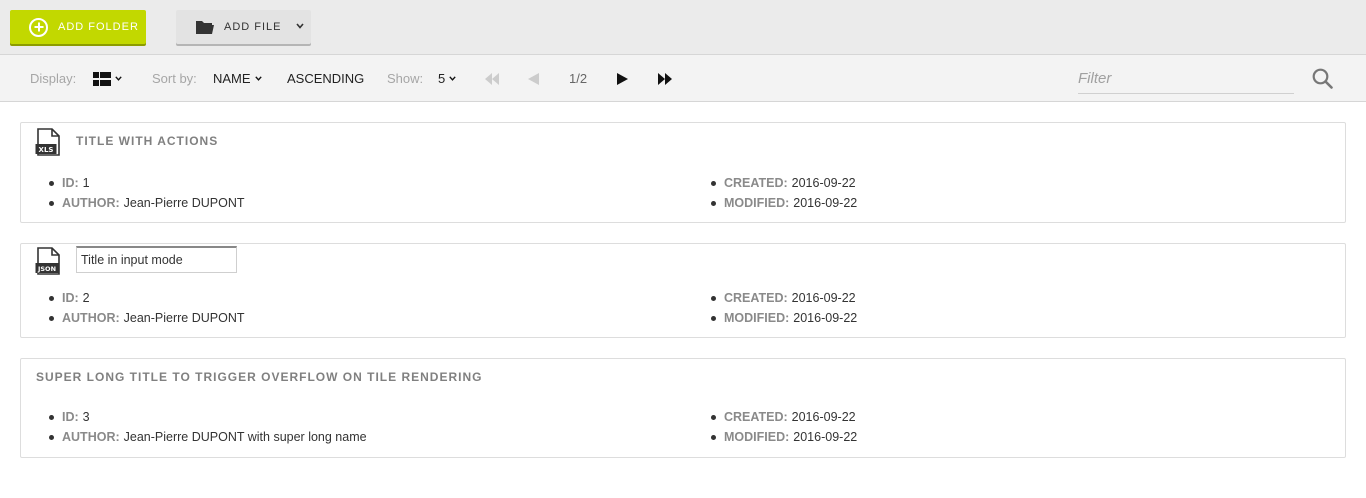  What do you see at coordinates (47, 261) in the screenshot?
I see `json-file-icon: JSON` at bounding box center [47, 261].